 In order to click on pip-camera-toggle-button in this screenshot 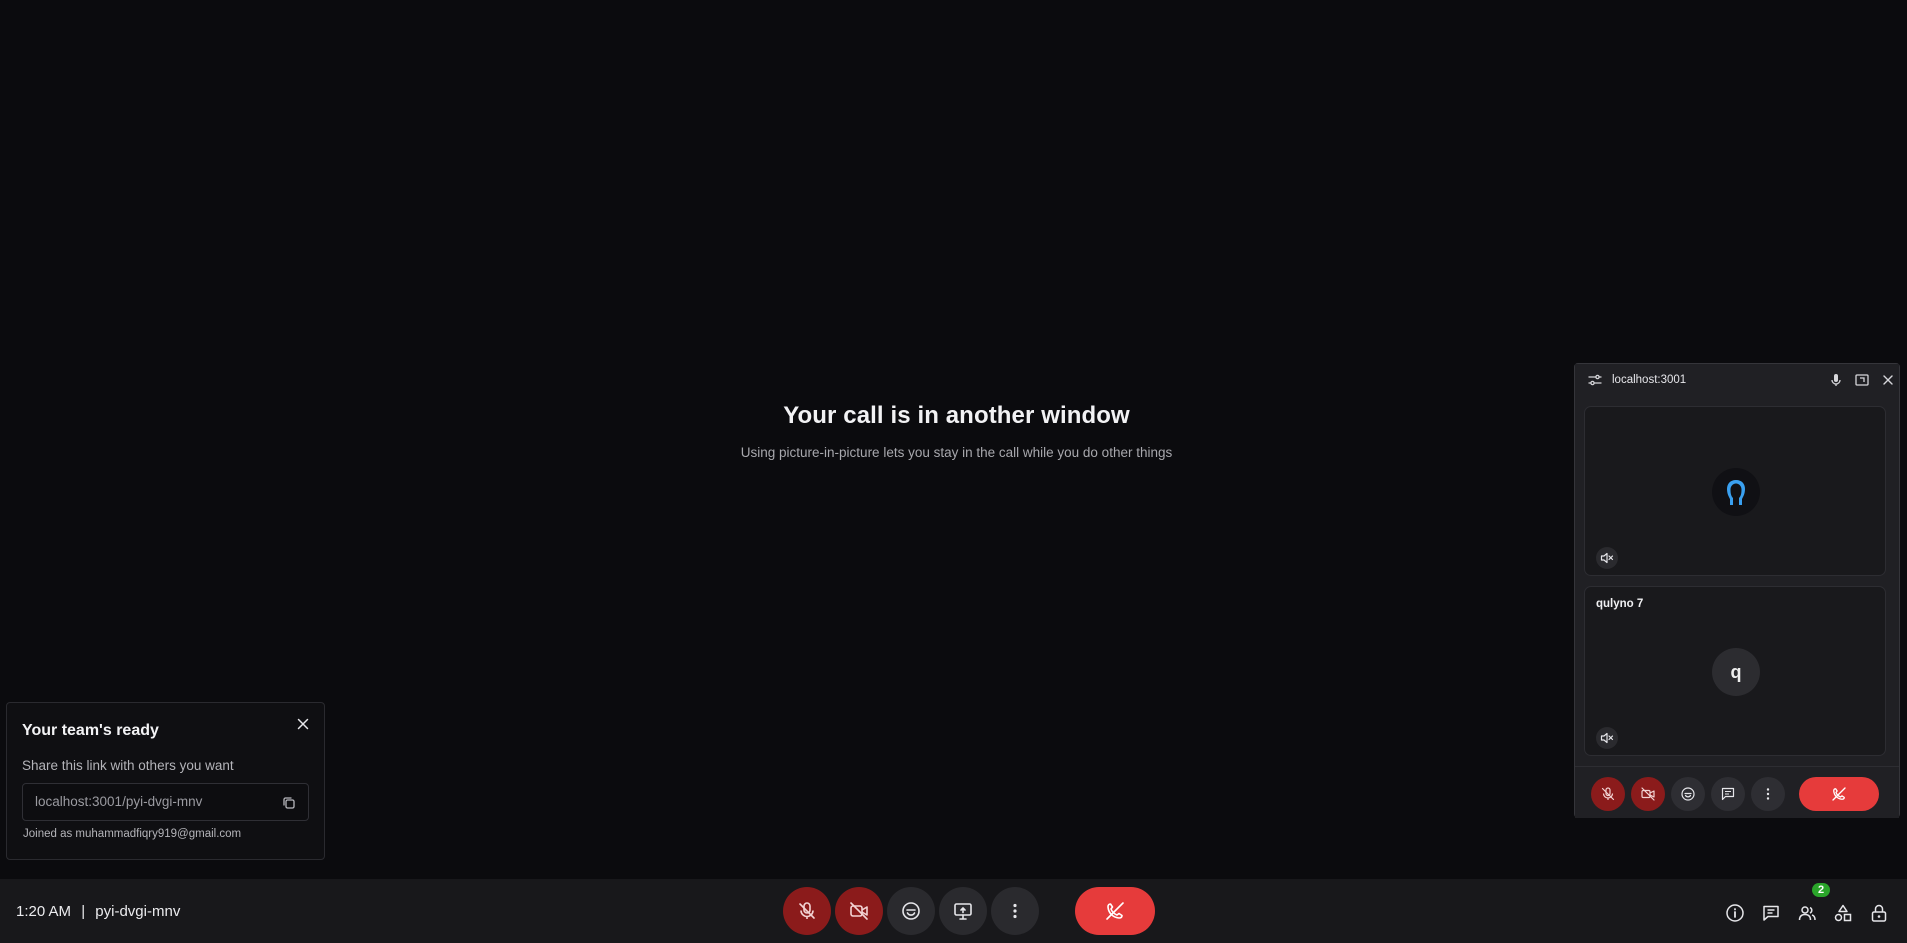, I will do `click(1648, 794)`.